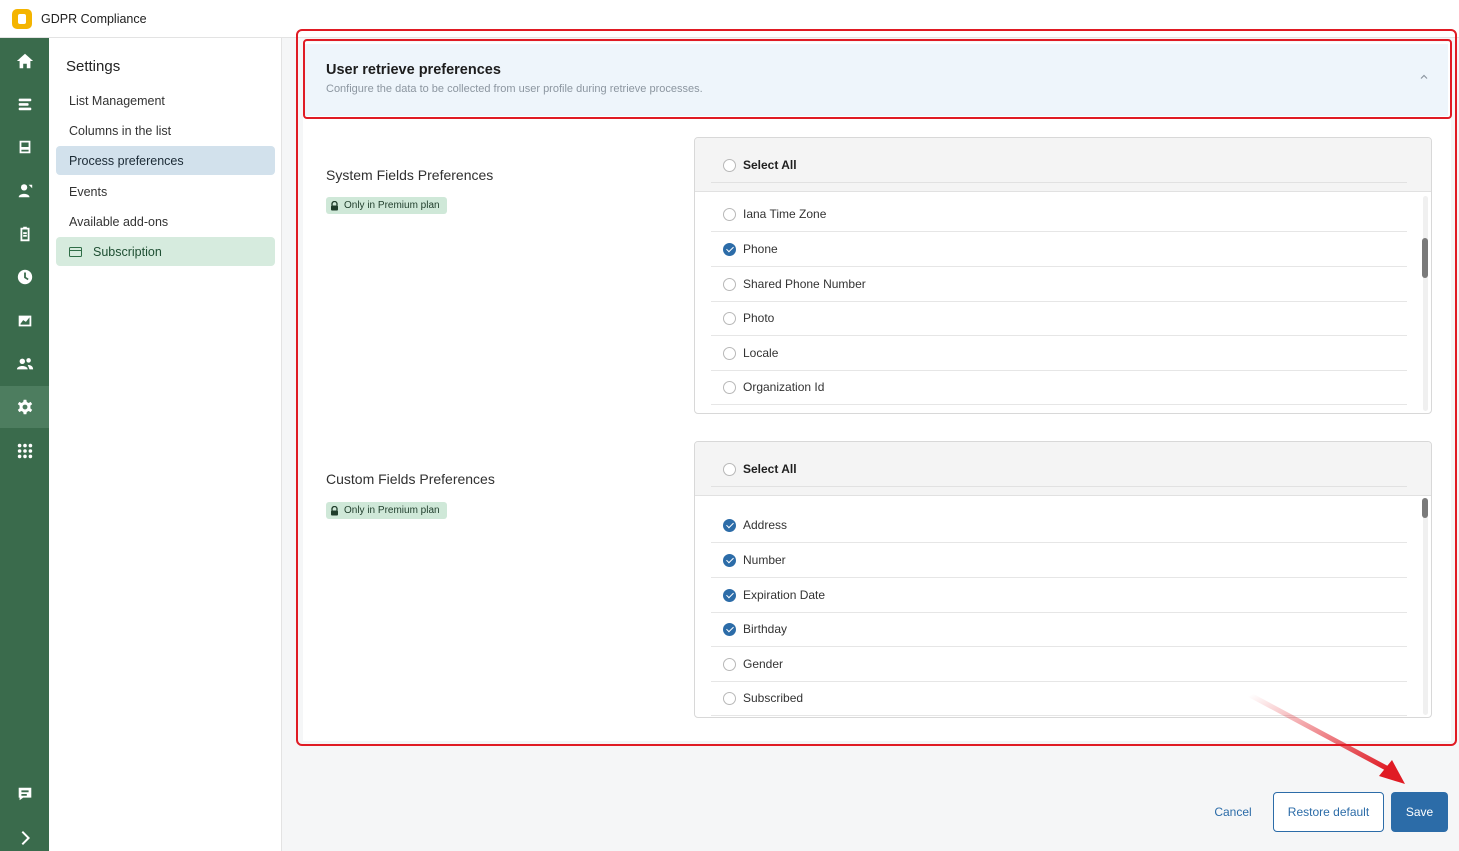 This screenshot has width=1459, height=851. What do you see at coordinates (24, 277) in the screenshot?
I see `clock-icon` at bounding box center [24, 277].